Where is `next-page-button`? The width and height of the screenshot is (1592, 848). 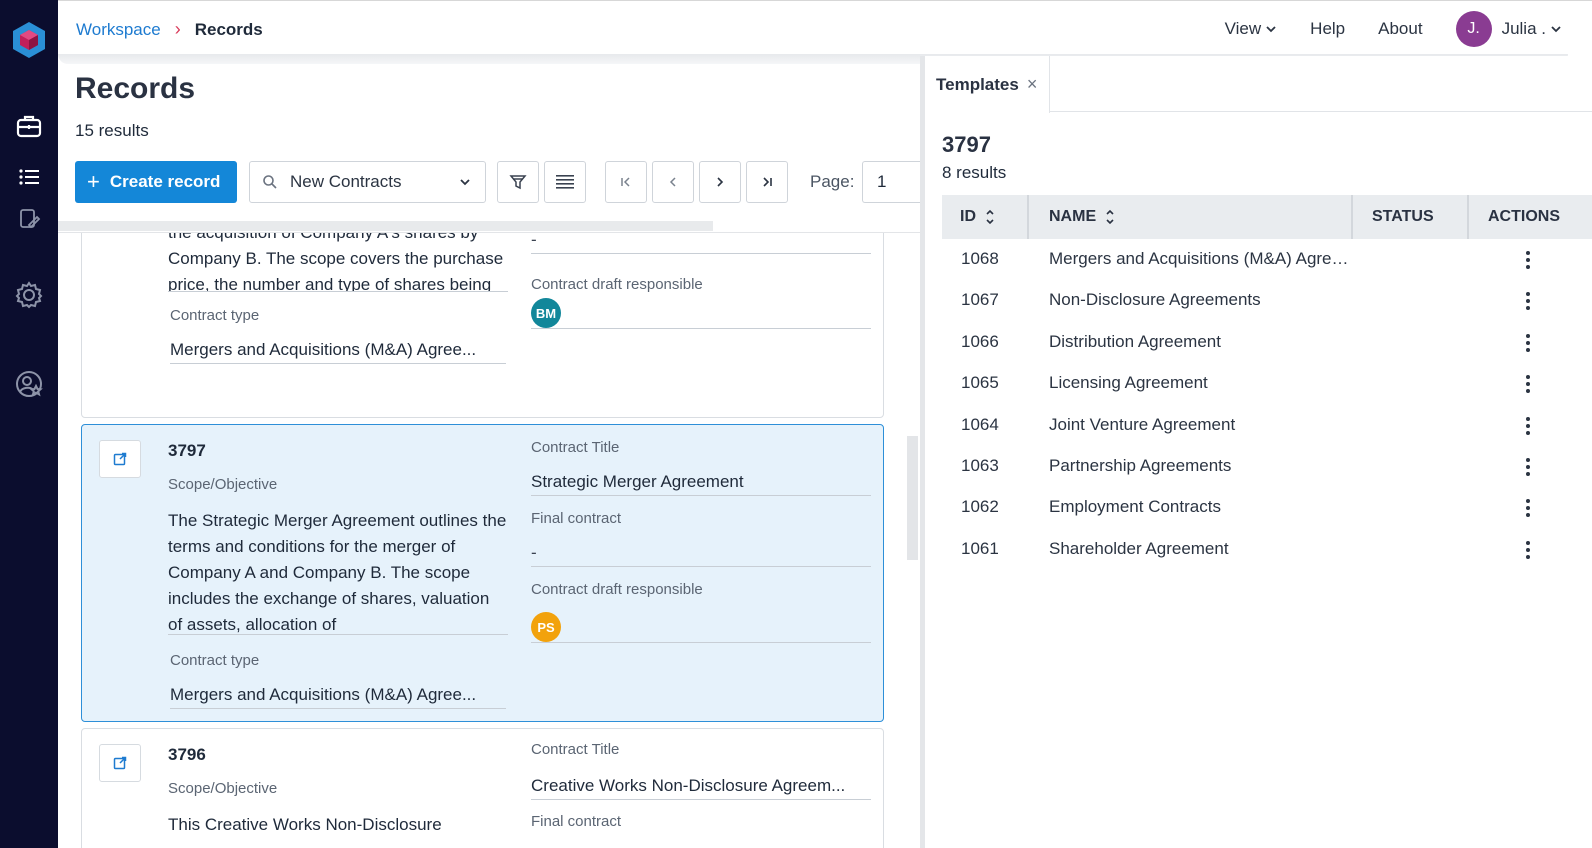
next-page-button is located at coordinates (720, 182).